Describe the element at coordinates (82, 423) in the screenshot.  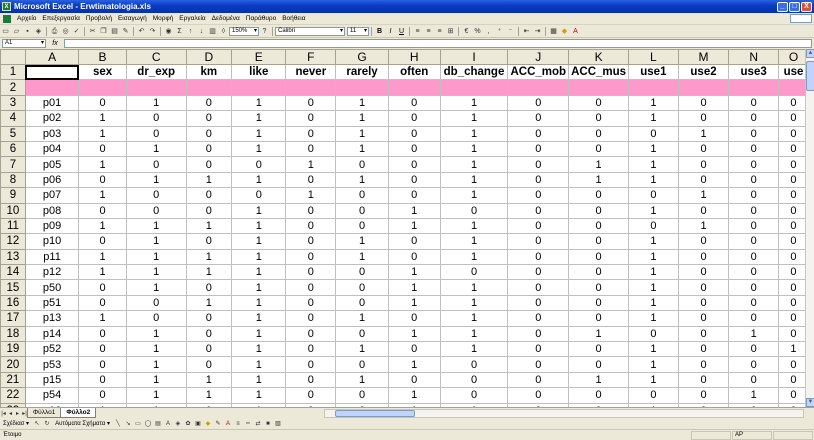
I see `autoshapes-menu: Αυτόματα Σχήματα ▾` at that location.